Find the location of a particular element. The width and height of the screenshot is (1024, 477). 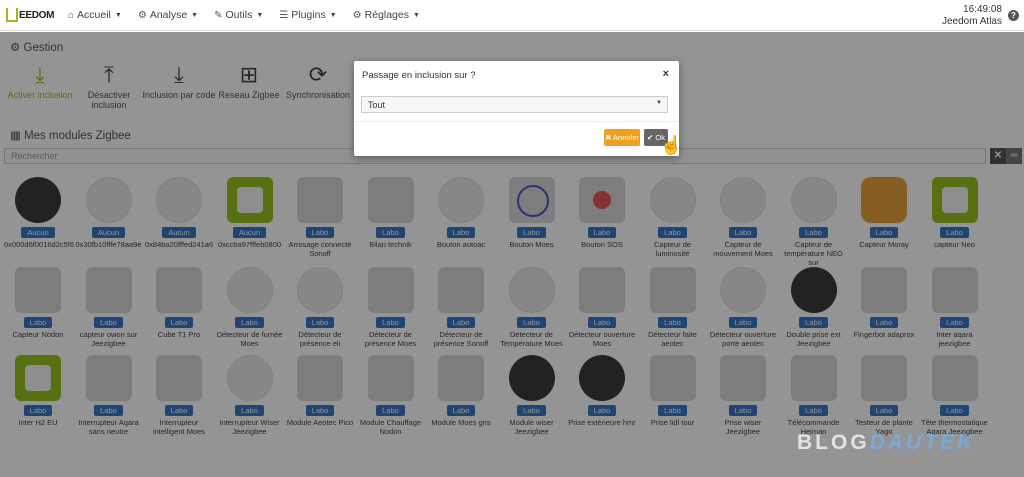

menu-label: Plugins is located at coordinates (308, 15).